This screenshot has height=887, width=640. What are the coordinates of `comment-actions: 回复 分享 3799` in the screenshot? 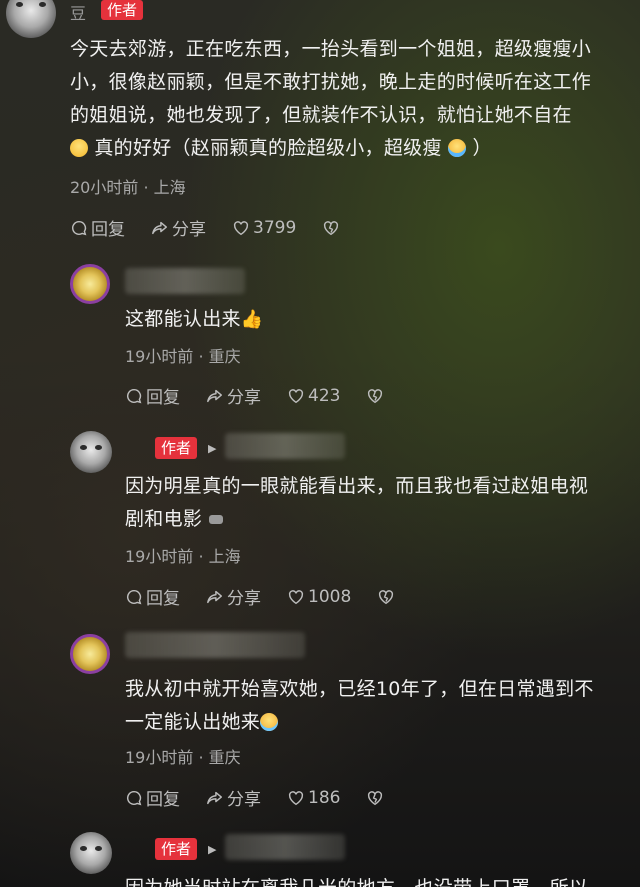 It's located at (205, 227).